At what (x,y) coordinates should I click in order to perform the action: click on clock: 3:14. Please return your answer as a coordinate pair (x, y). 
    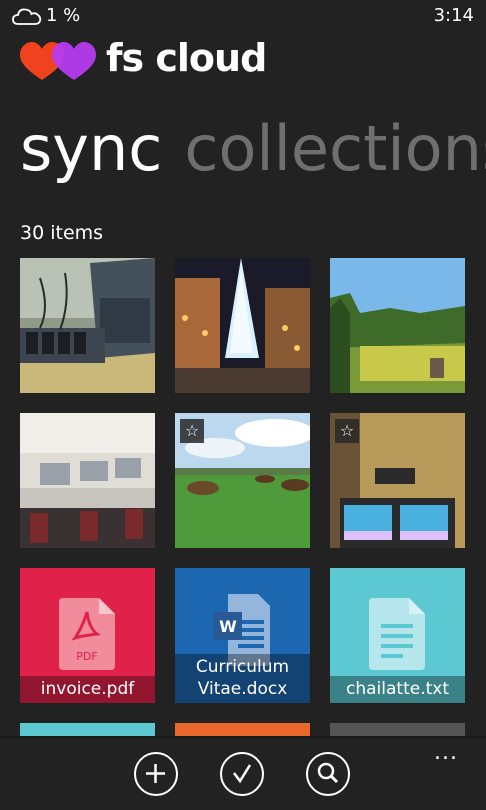
    Looking at the image, I should click on (453, 15).